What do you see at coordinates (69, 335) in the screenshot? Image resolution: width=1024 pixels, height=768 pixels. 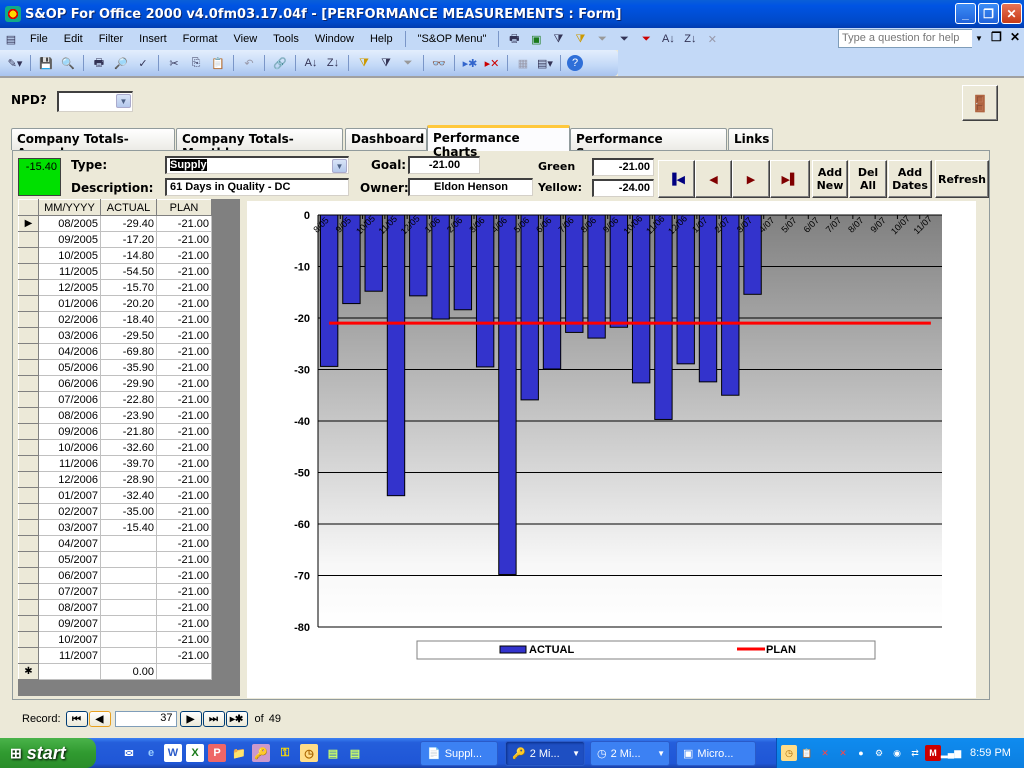 I see `cell-date: 03/2006` at bounding box center [69, 335].